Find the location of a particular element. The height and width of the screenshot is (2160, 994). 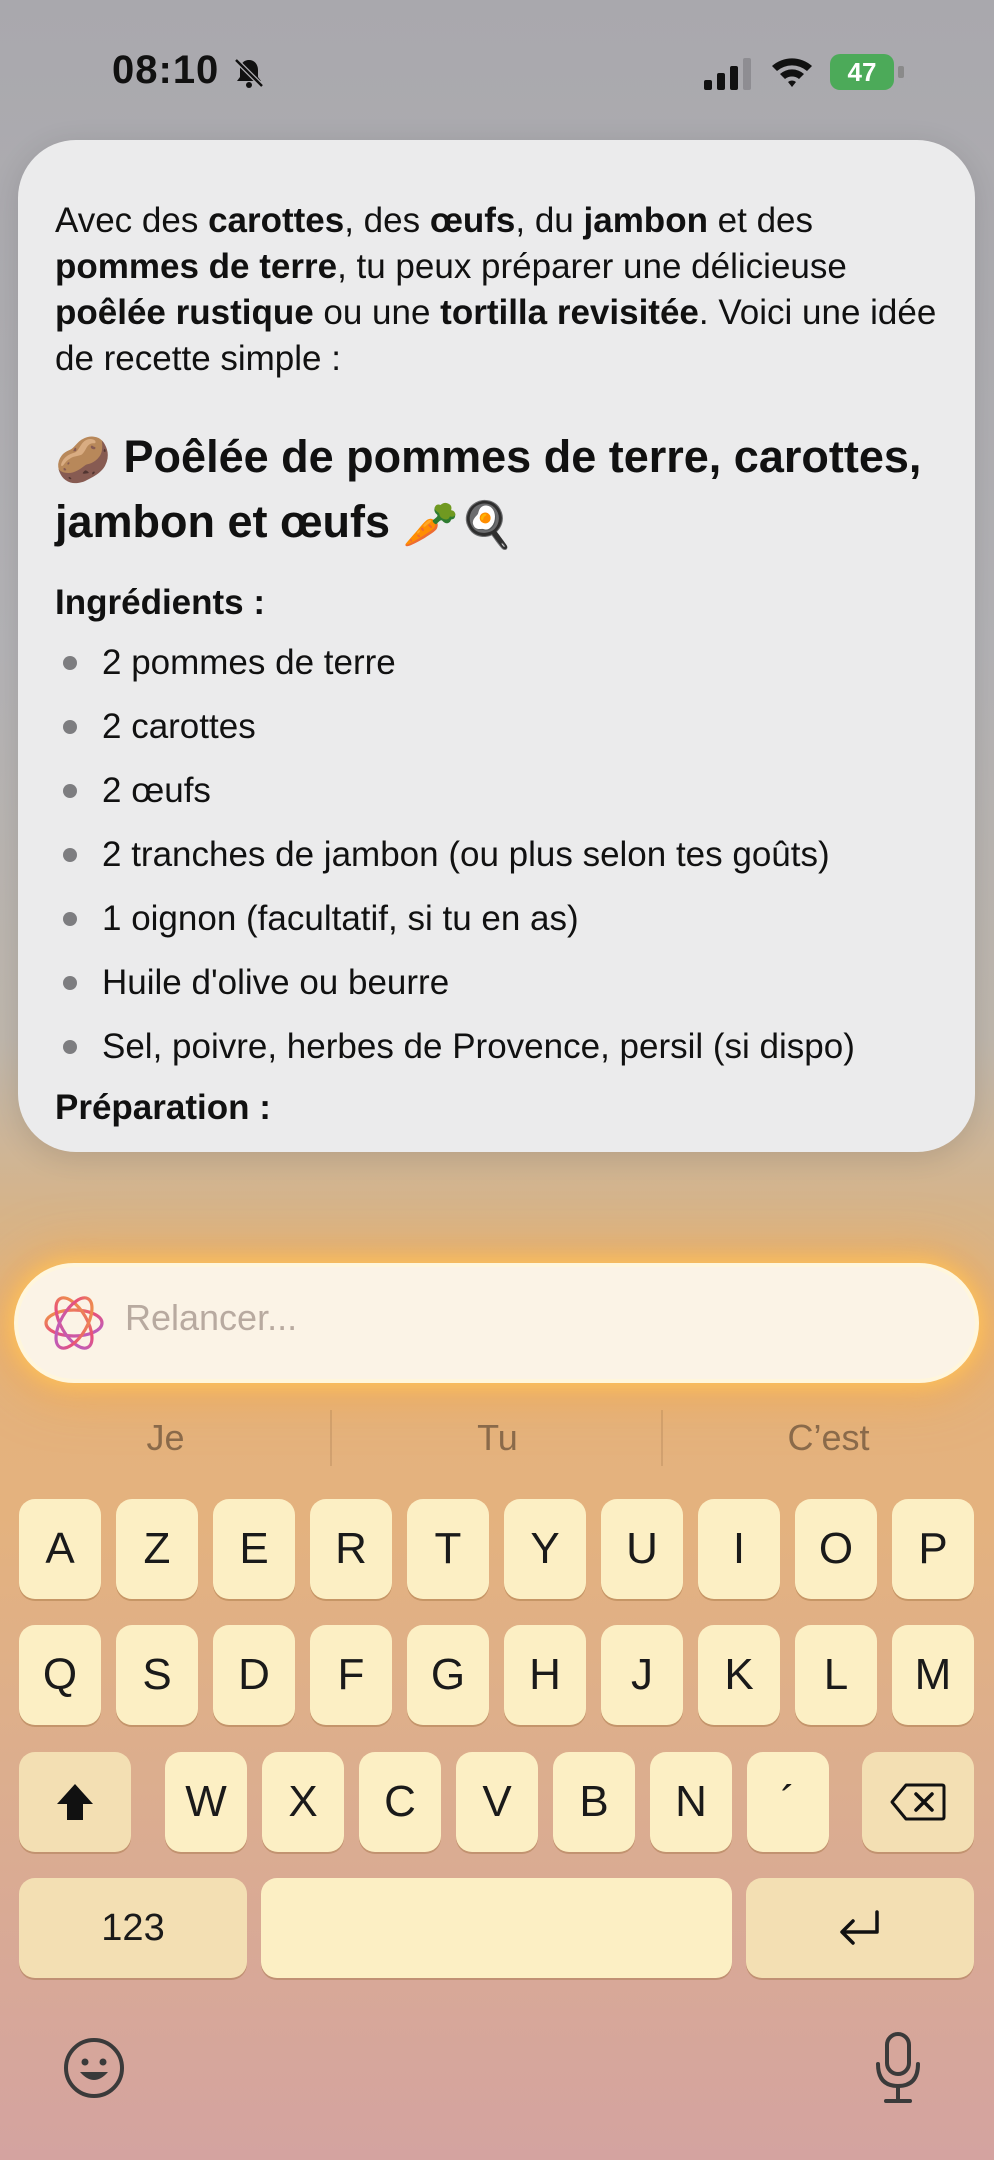

intro-text: et des is located at coordinates (760, 220).